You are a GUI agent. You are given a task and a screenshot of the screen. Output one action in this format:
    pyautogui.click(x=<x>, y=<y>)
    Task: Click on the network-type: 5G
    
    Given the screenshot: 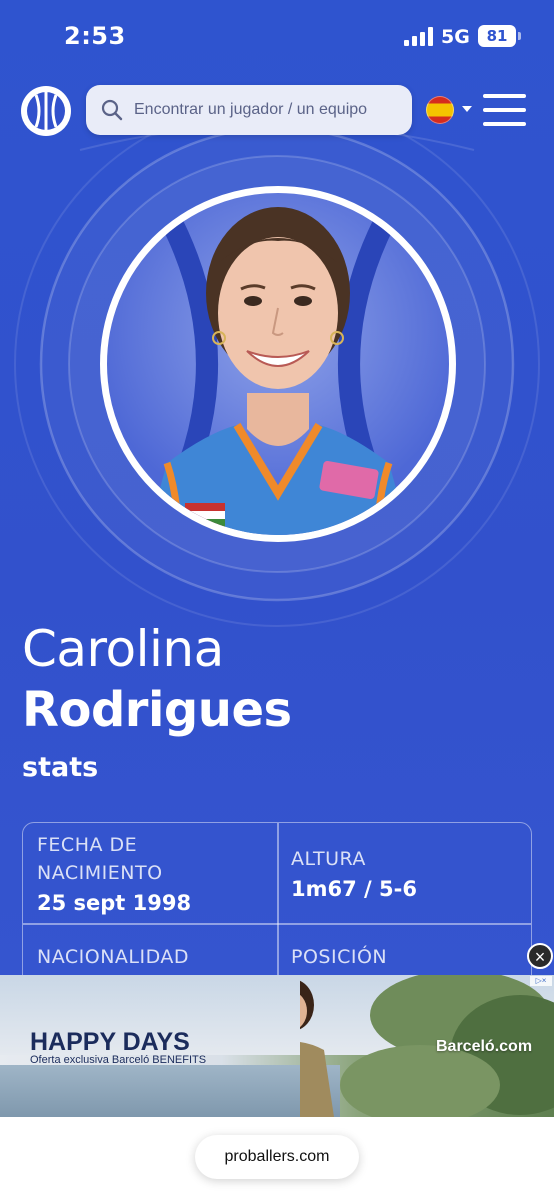 What is the action you would take?
    pyautogui.click(x=455, y=37)
    